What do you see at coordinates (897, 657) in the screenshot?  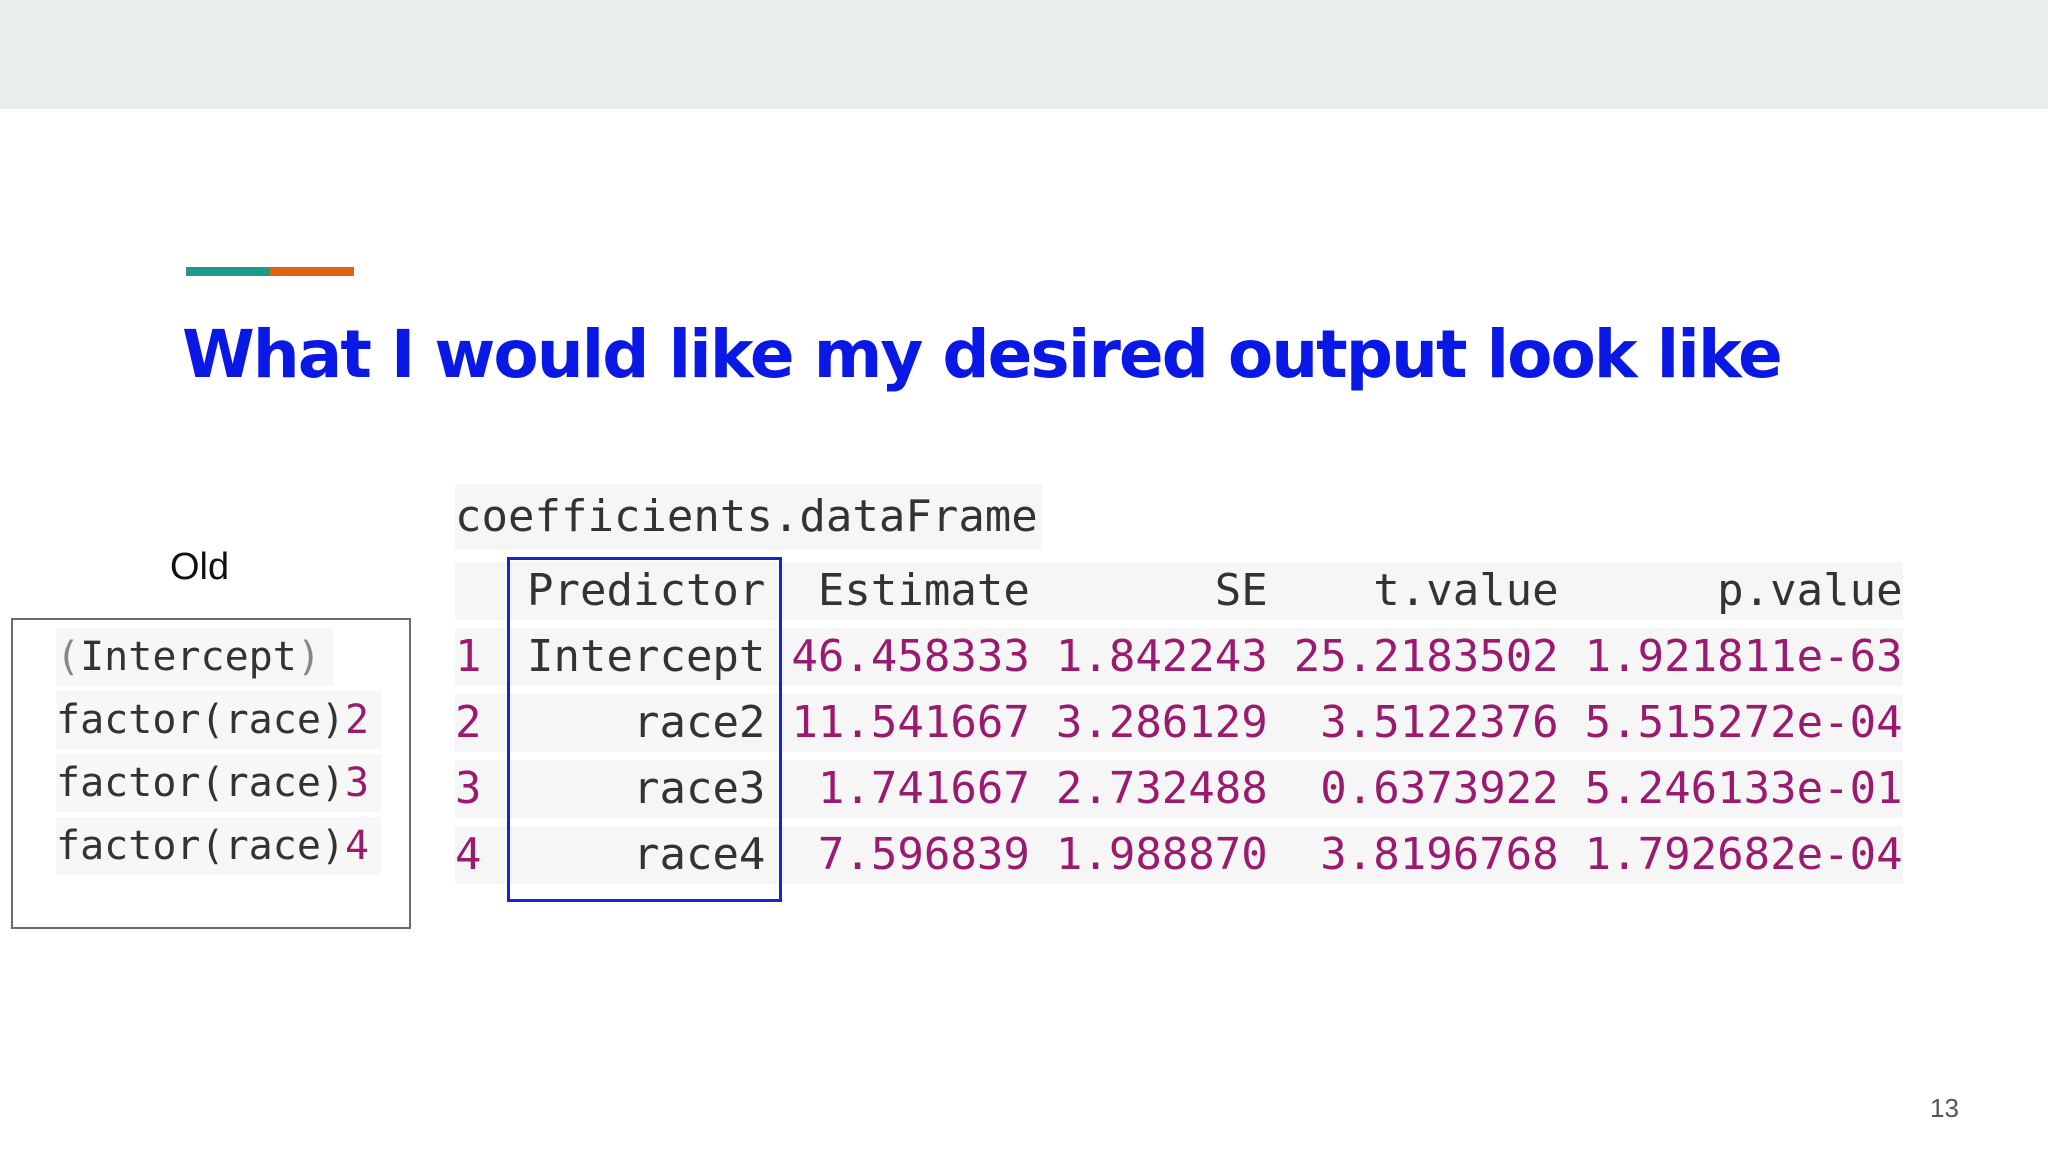 I see `cell-estimate: 46.458333` at bounding box center [897, 657].